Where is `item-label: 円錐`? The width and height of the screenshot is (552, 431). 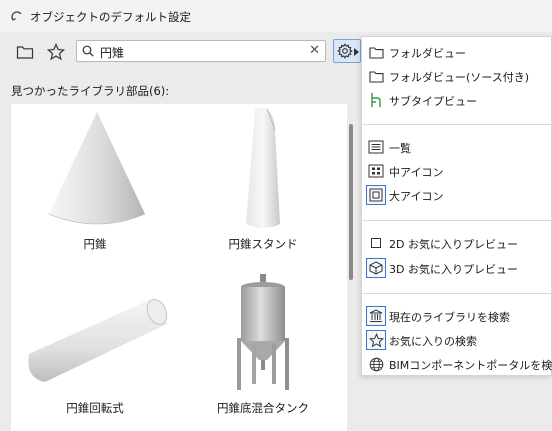
item-label: 円錐 is located at coordinates (95, 244).